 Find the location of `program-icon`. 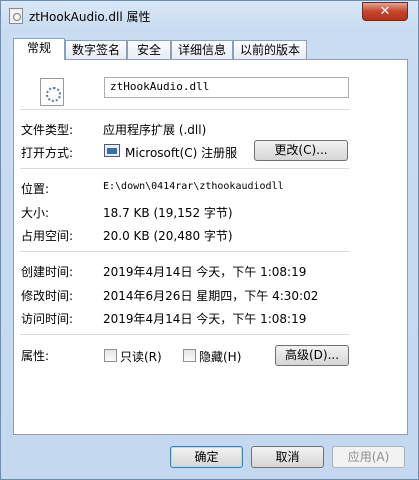

program-icon is located at coordinates (112, 150).